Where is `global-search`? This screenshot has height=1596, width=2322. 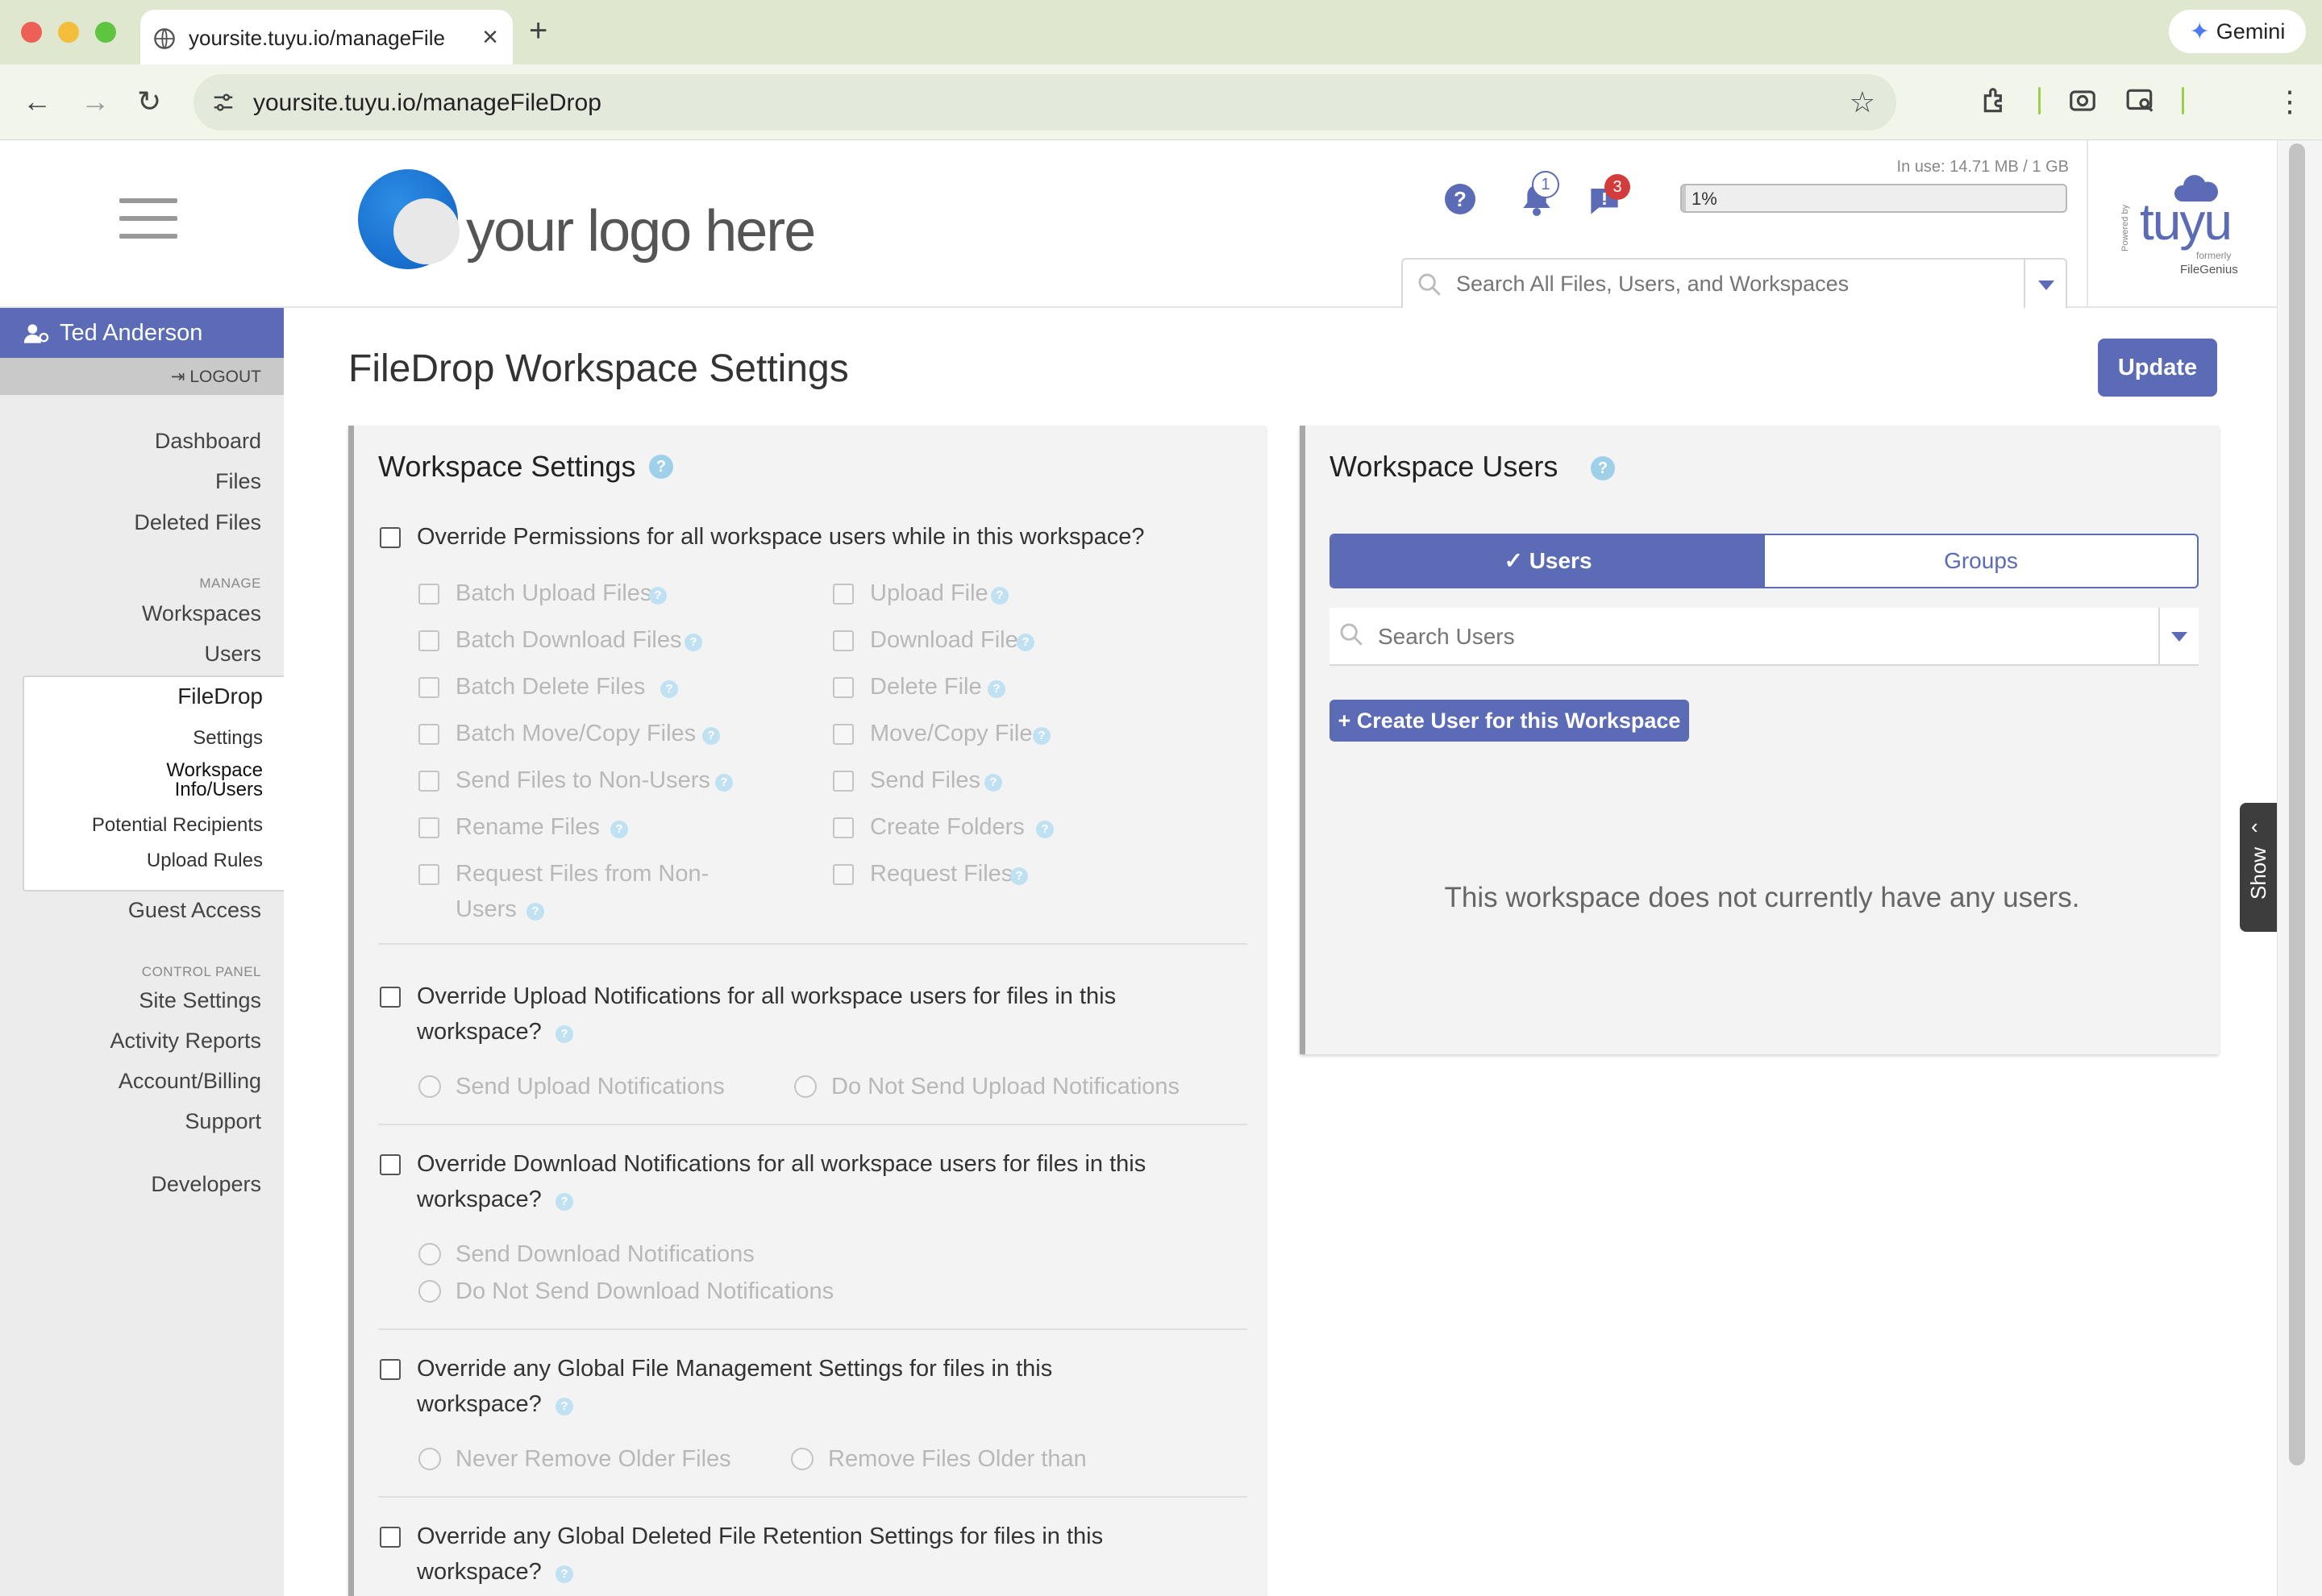 global-search is located at coordinates (1734, 283).